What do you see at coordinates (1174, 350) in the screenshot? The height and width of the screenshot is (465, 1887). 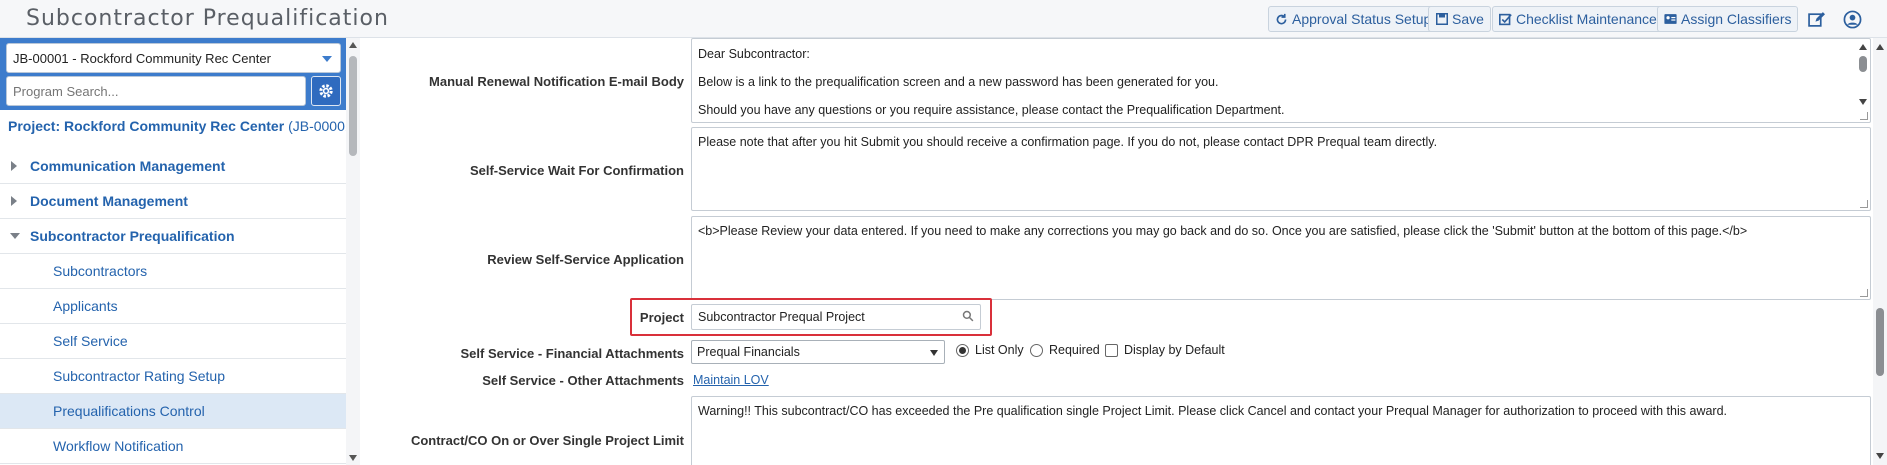 I see `display-by-default-label: Display by Default` at bounding box center [1174, 350].